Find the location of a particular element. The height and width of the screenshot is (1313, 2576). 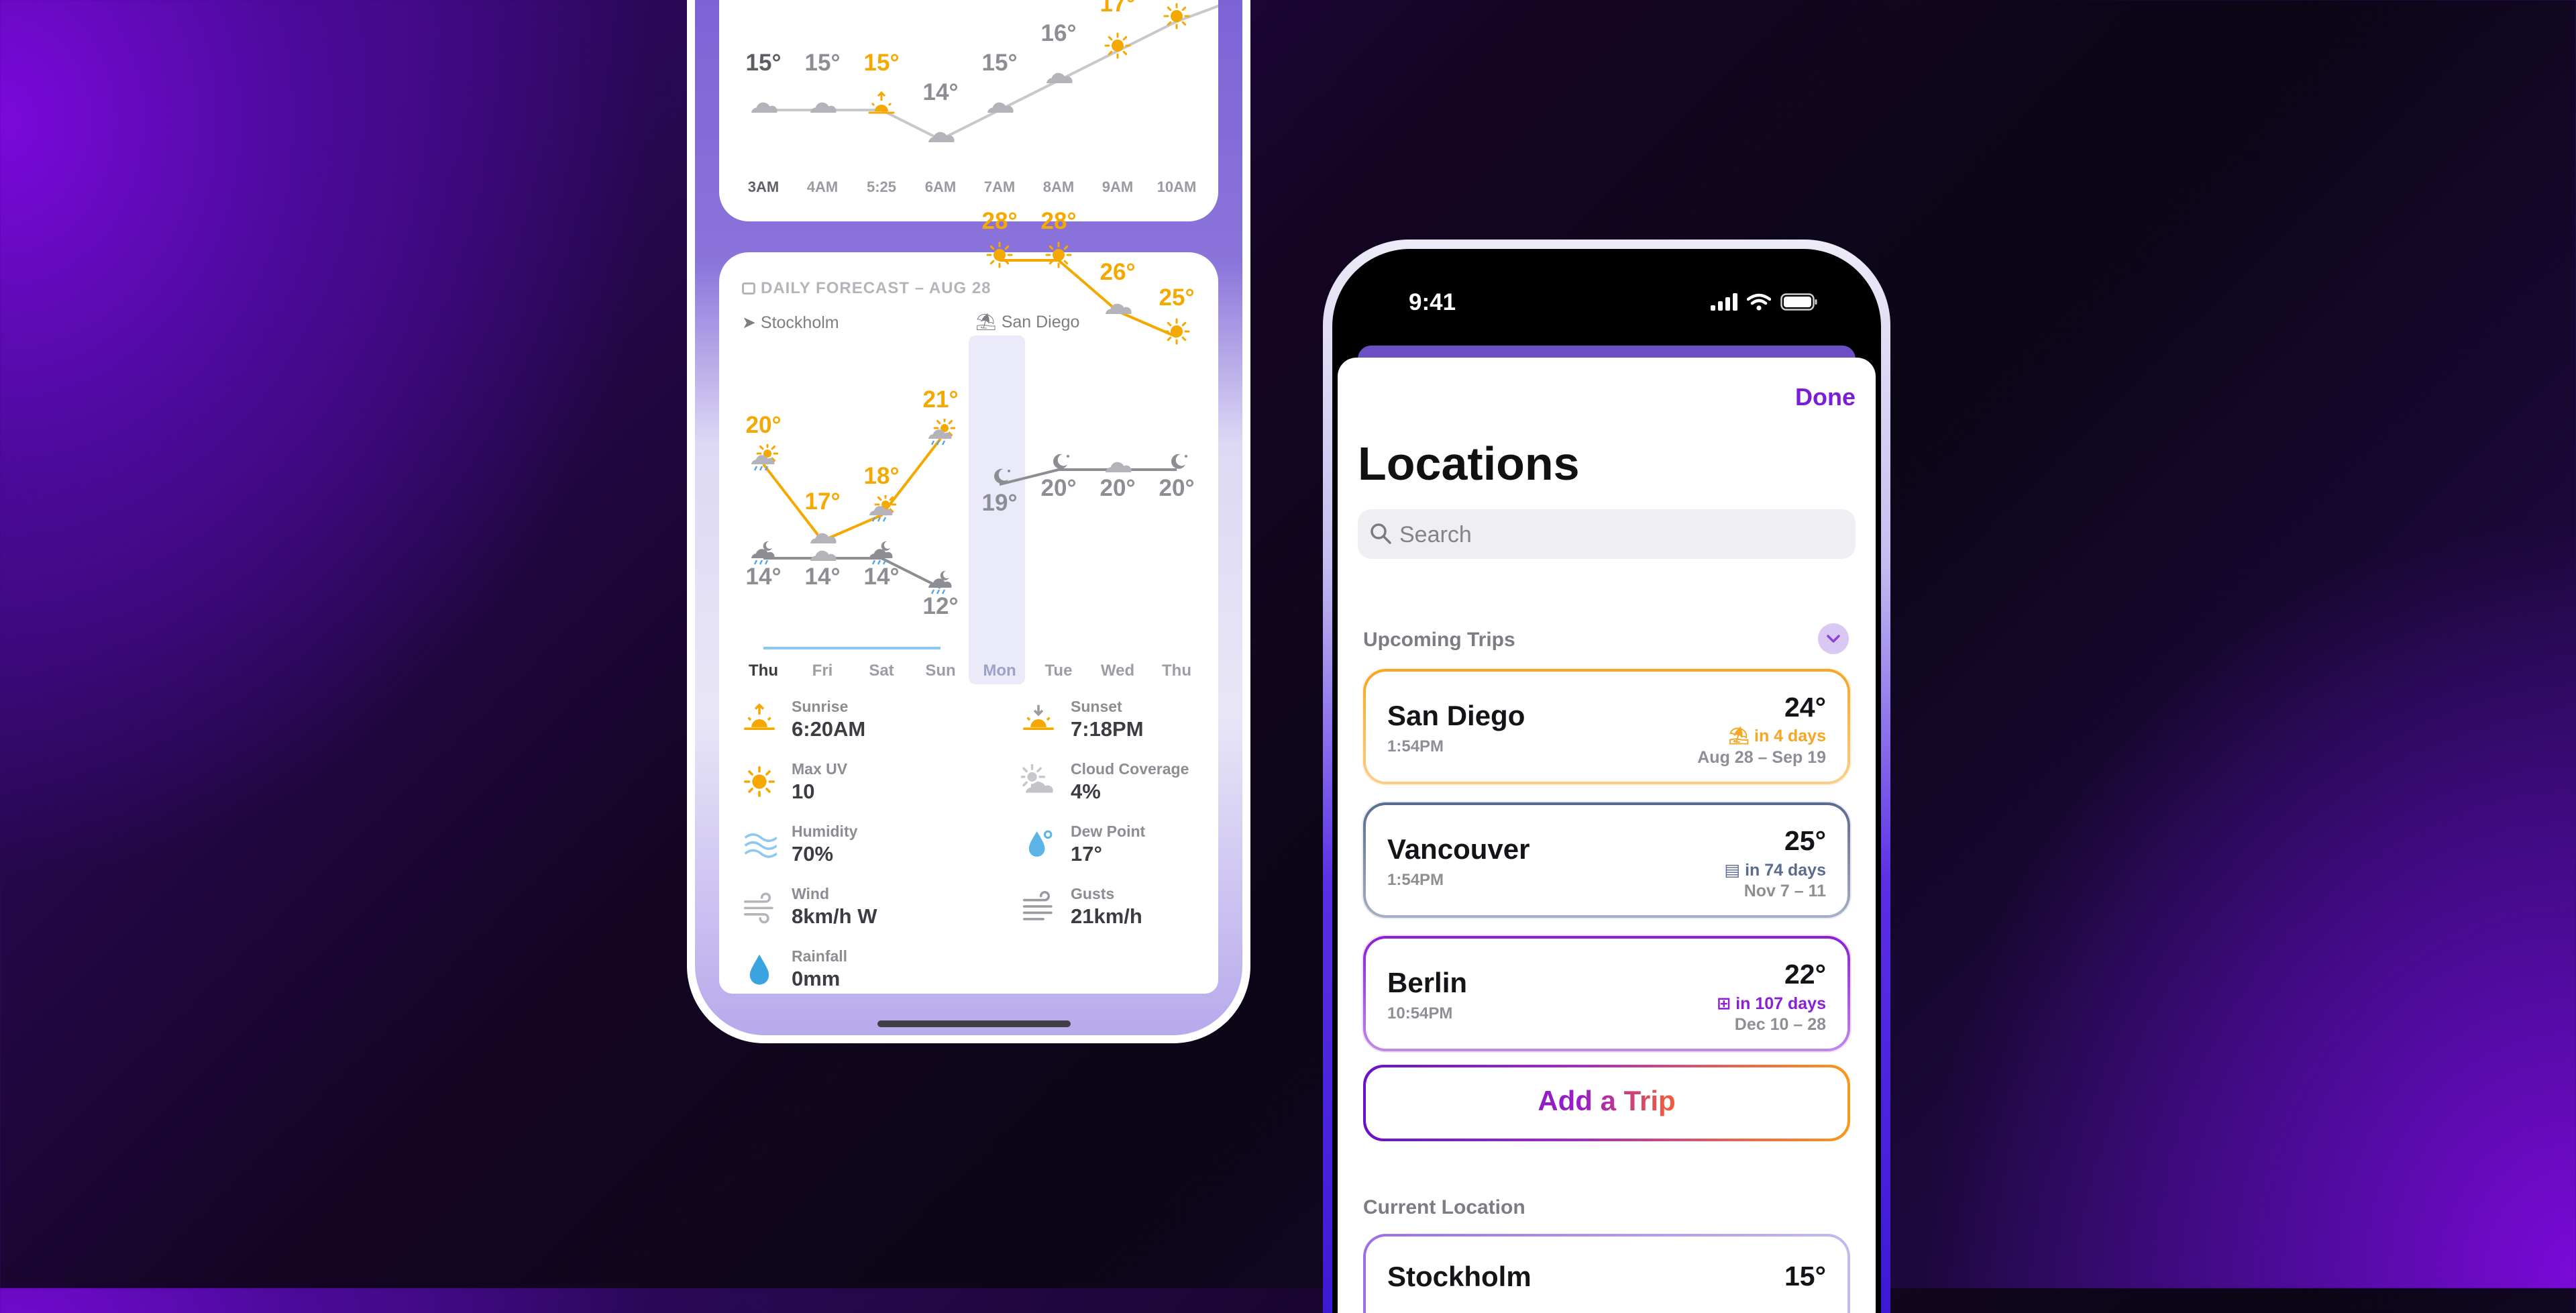

battery-icon is located at coordinates (1798, 302).